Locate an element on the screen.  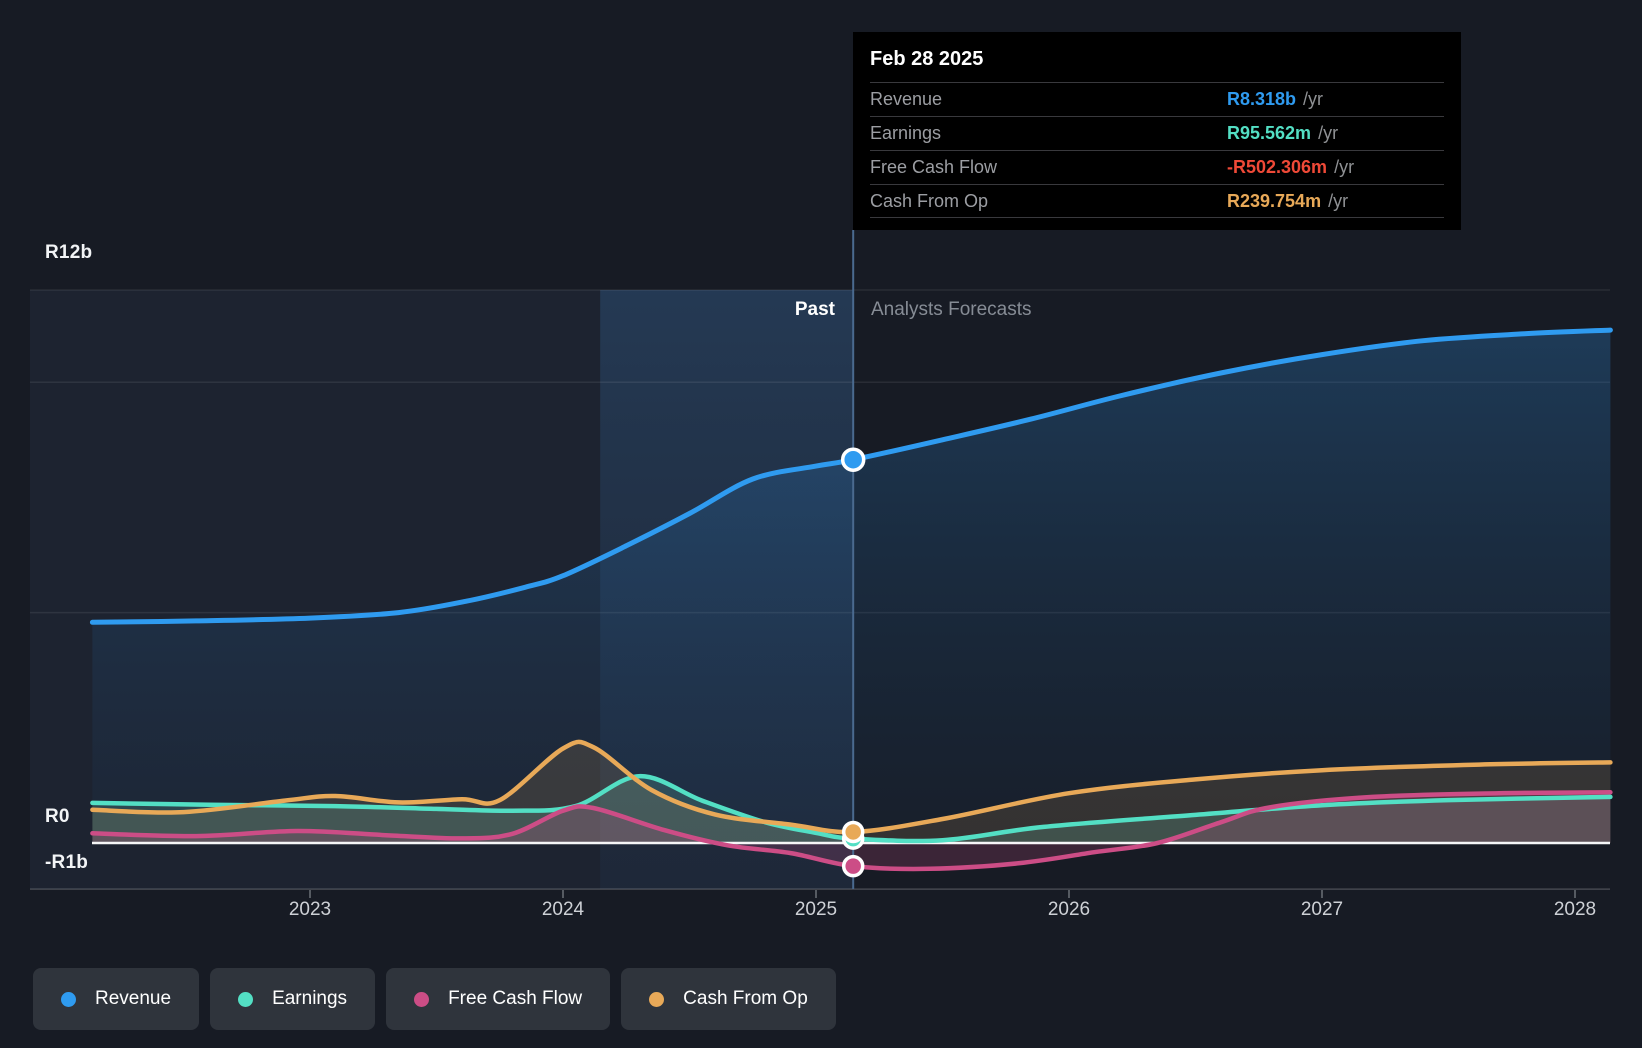
y-axis-label: R12b is located at coordinates (69, 253).